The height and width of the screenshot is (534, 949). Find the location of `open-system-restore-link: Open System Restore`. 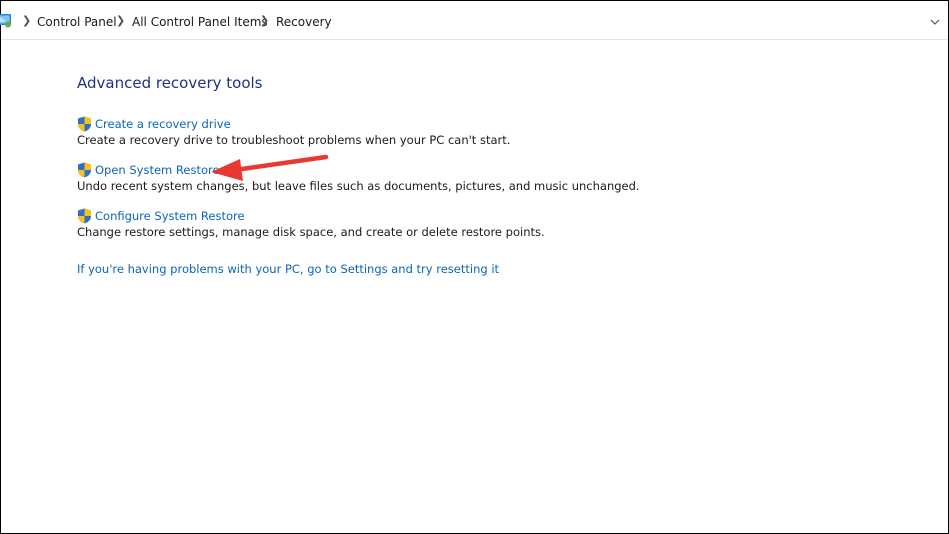

open-system-restore-link: Open System Restore is located at coordinates (148, 170).